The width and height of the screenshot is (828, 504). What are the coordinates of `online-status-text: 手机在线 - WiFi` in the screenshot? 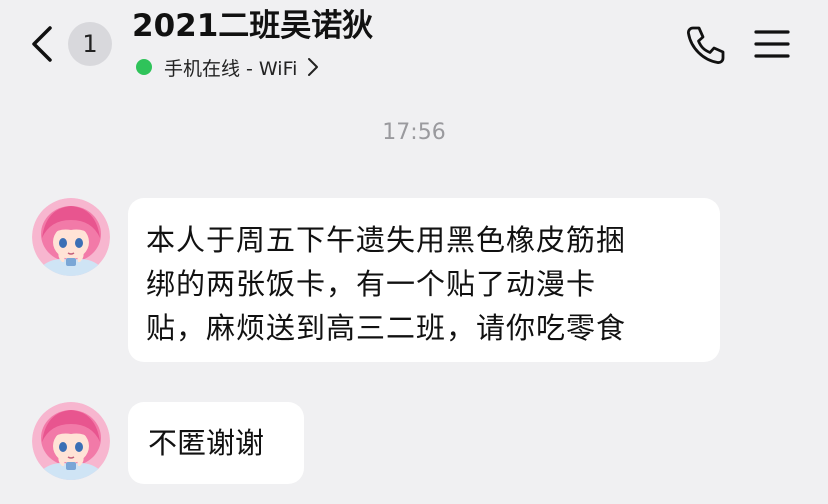 It's located at (231, 68).